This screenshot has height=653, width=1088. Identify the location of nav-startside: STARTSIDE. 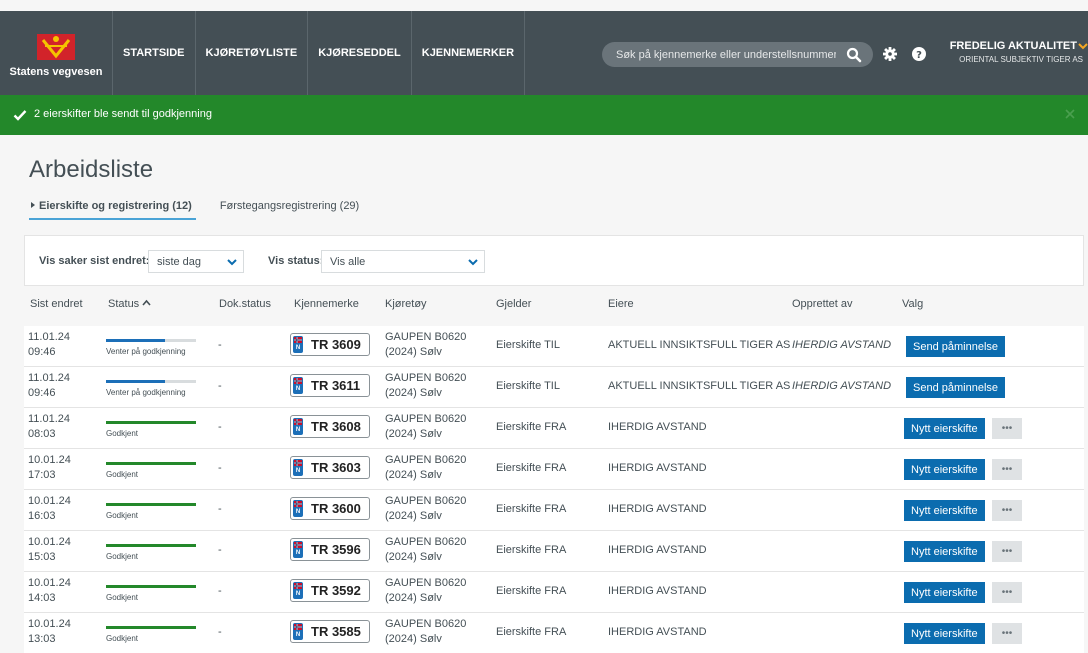
(153, 53).